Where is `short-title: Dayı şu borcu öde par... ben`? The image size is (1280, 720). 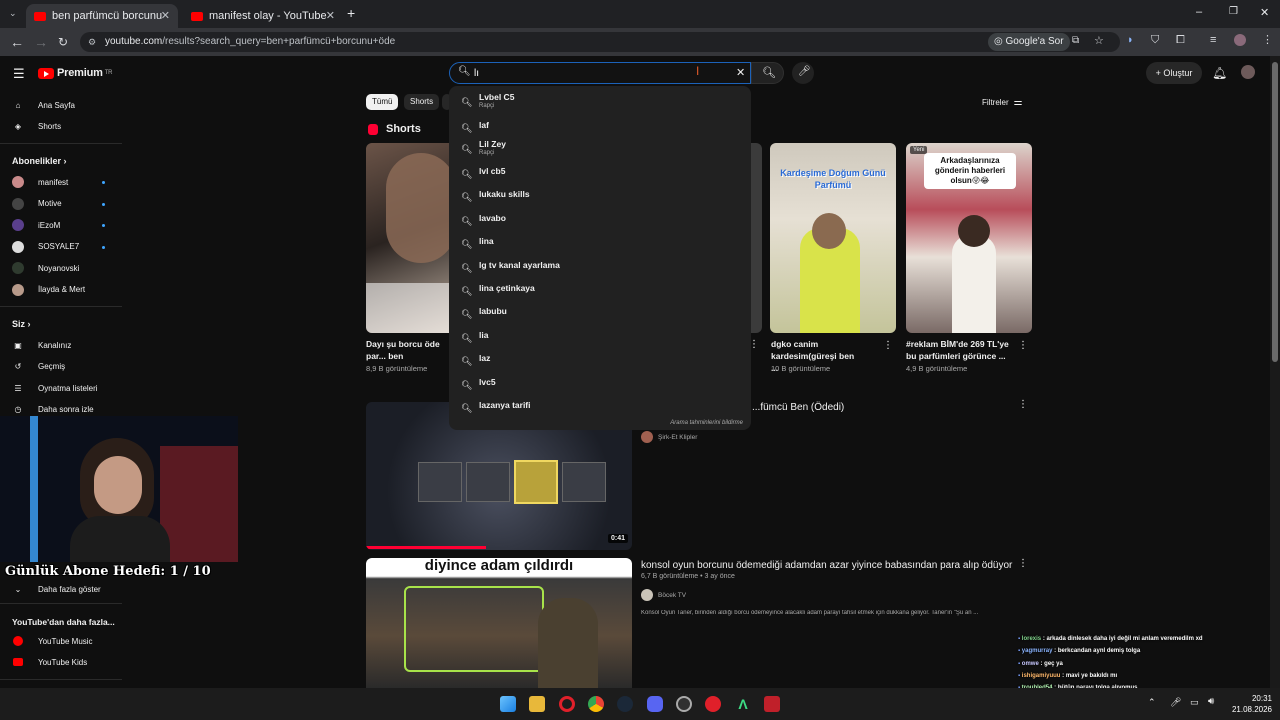 short-title: Dayı şu borcu öde par... ben is located at coordinates (408, 350).